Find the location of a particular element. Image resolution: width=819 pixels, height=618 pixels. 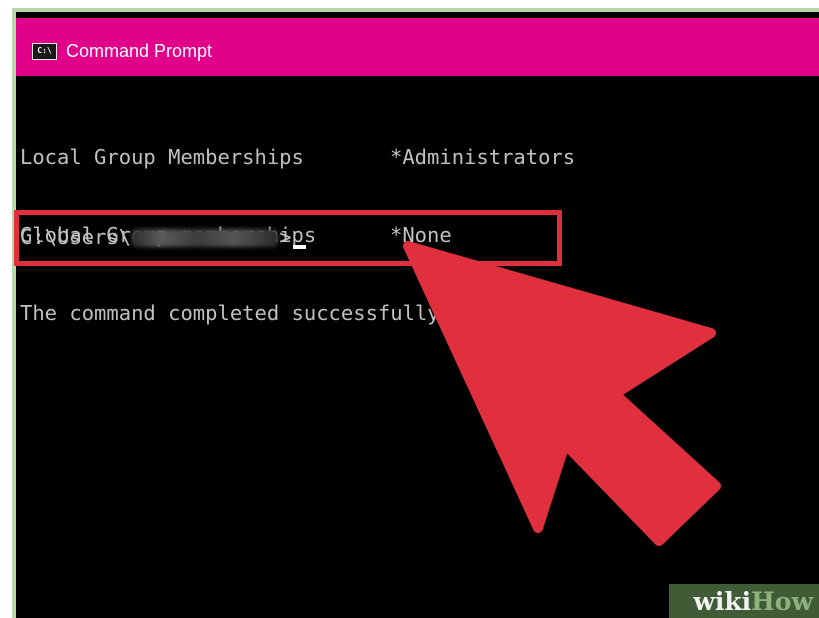

wikihow-watermark: wikiHow is located at coordinates (724, 601).